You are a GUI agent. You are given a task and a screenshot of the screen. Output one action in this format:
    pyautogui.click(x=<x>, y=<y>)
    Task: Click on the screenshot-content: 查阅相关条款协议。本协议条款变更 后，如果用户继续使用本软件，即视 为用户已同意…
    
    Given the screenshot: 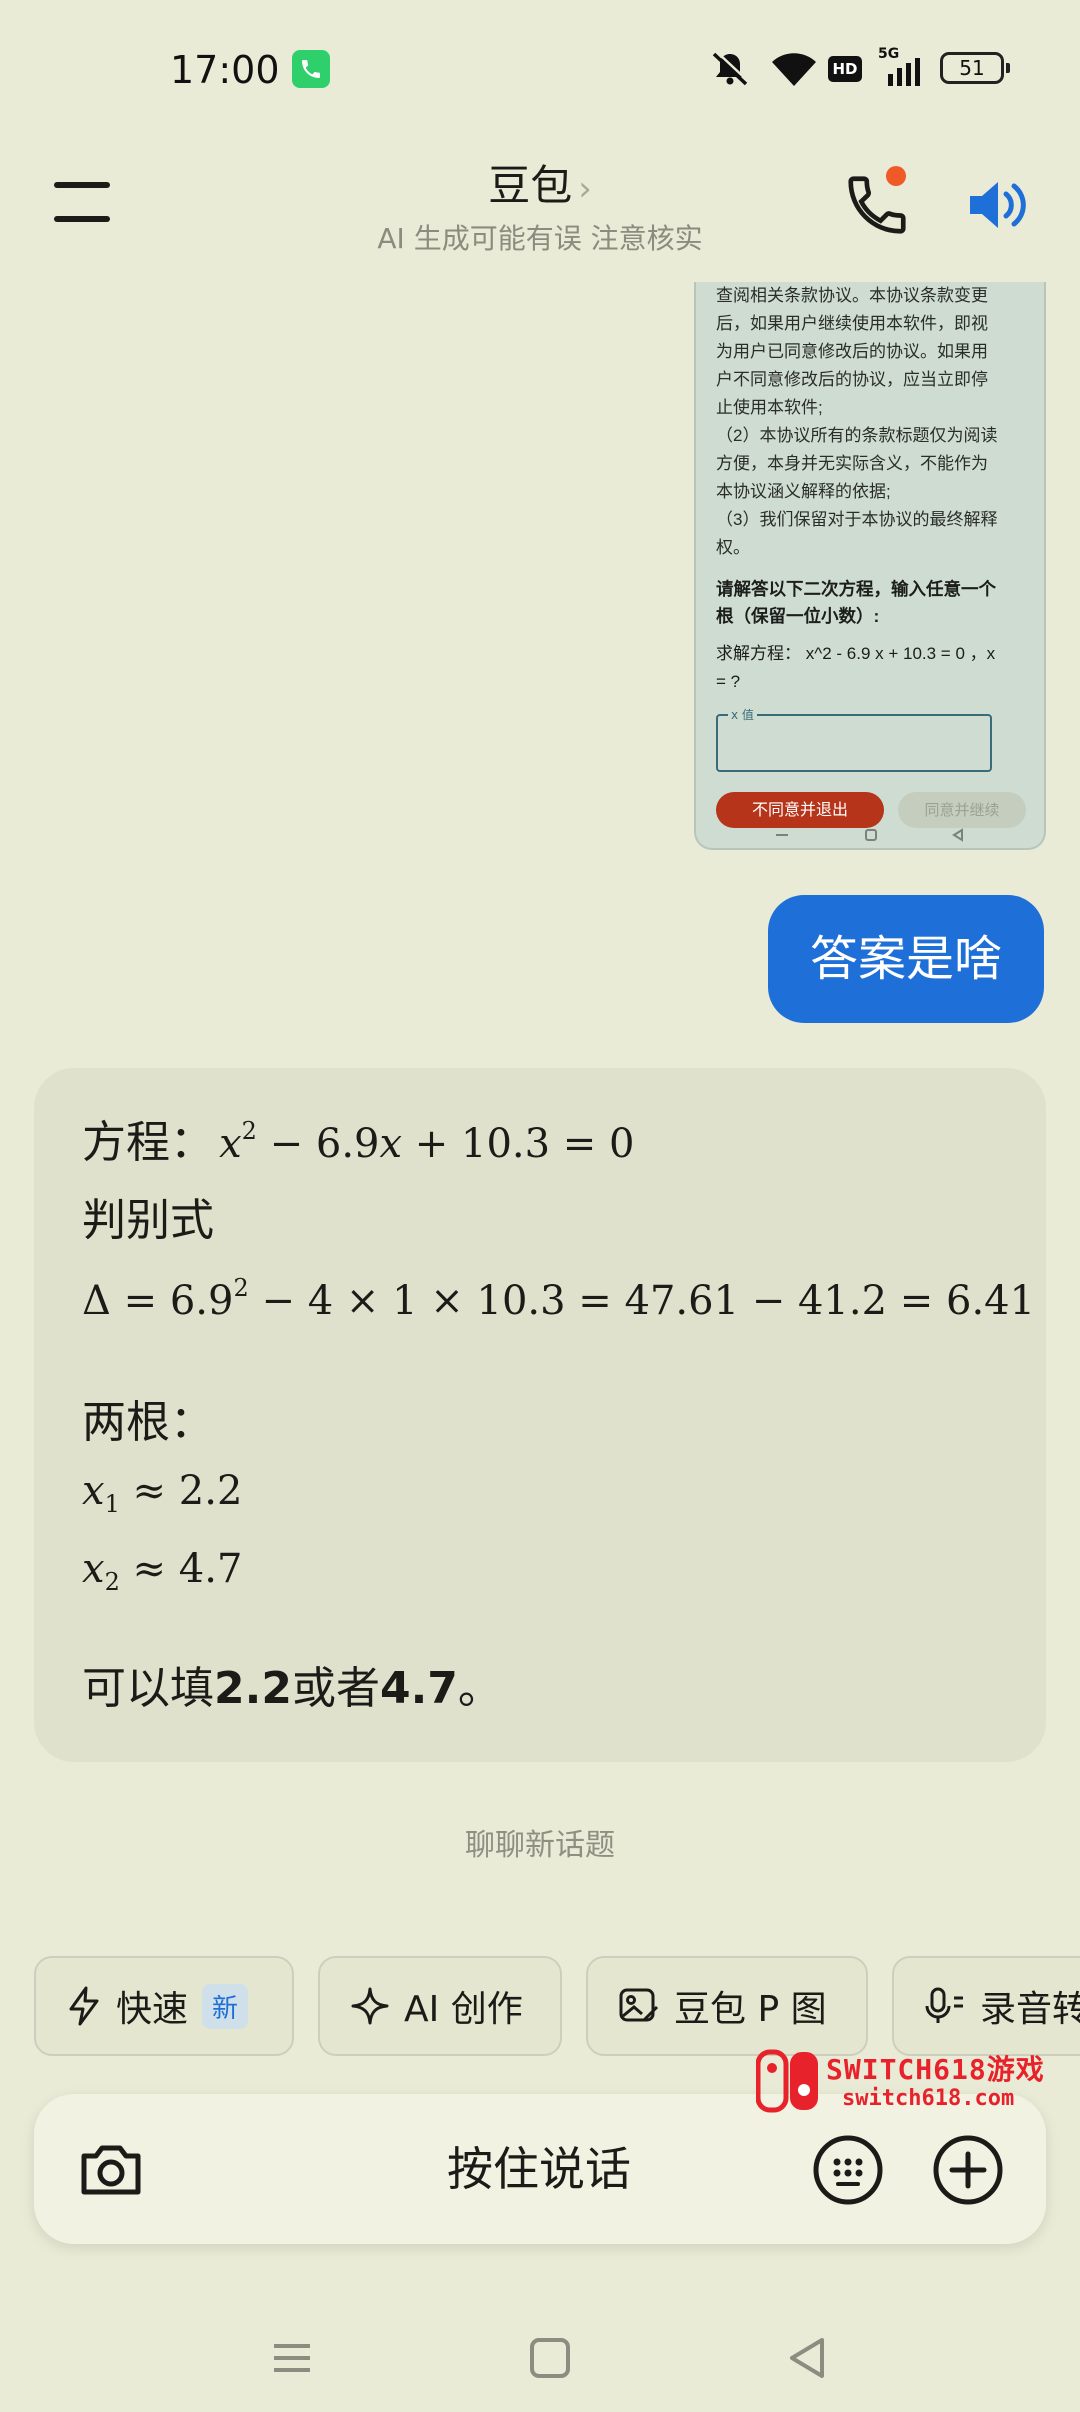 What is the action you would take?
    pyautogui.click(x=873, y=489)
    